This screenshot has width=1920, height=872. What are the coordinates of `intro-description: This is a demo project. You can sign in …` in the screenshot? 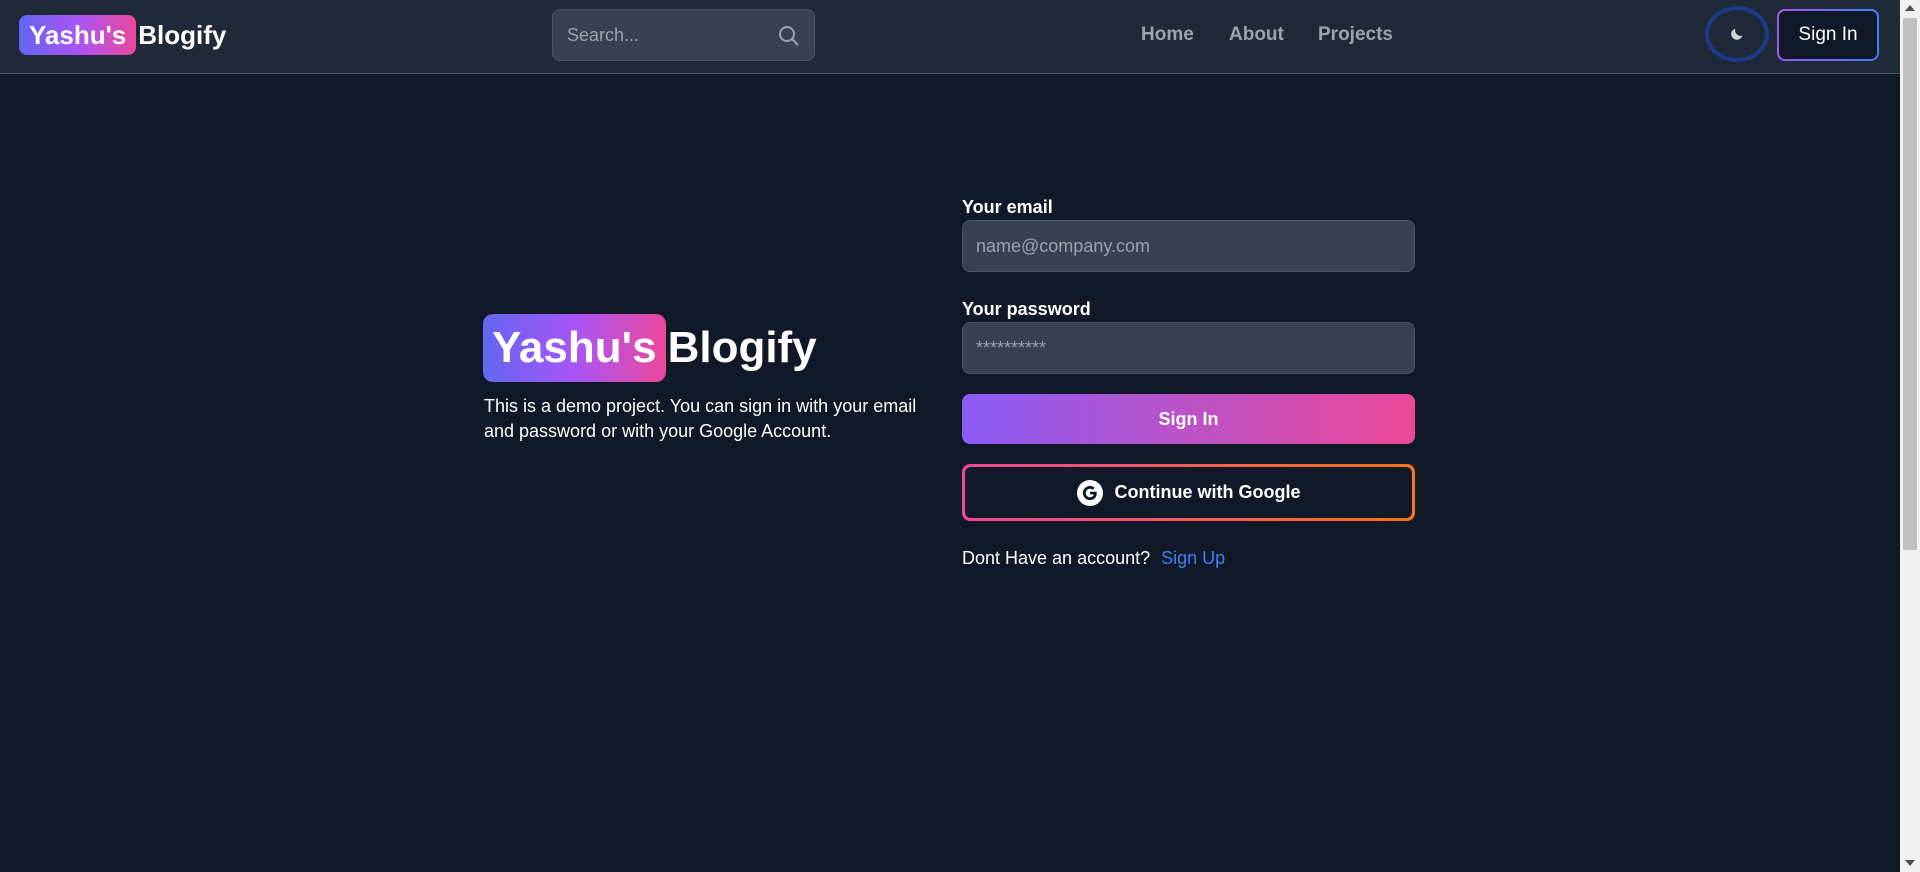 It's located at (700, 418).